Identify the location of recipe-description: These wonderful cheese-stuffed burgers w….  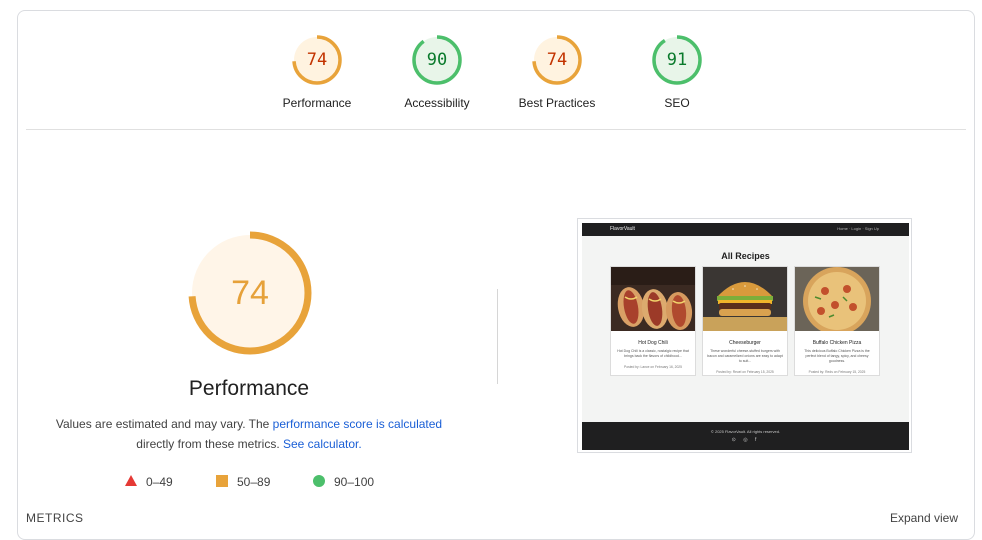
(745, 356).